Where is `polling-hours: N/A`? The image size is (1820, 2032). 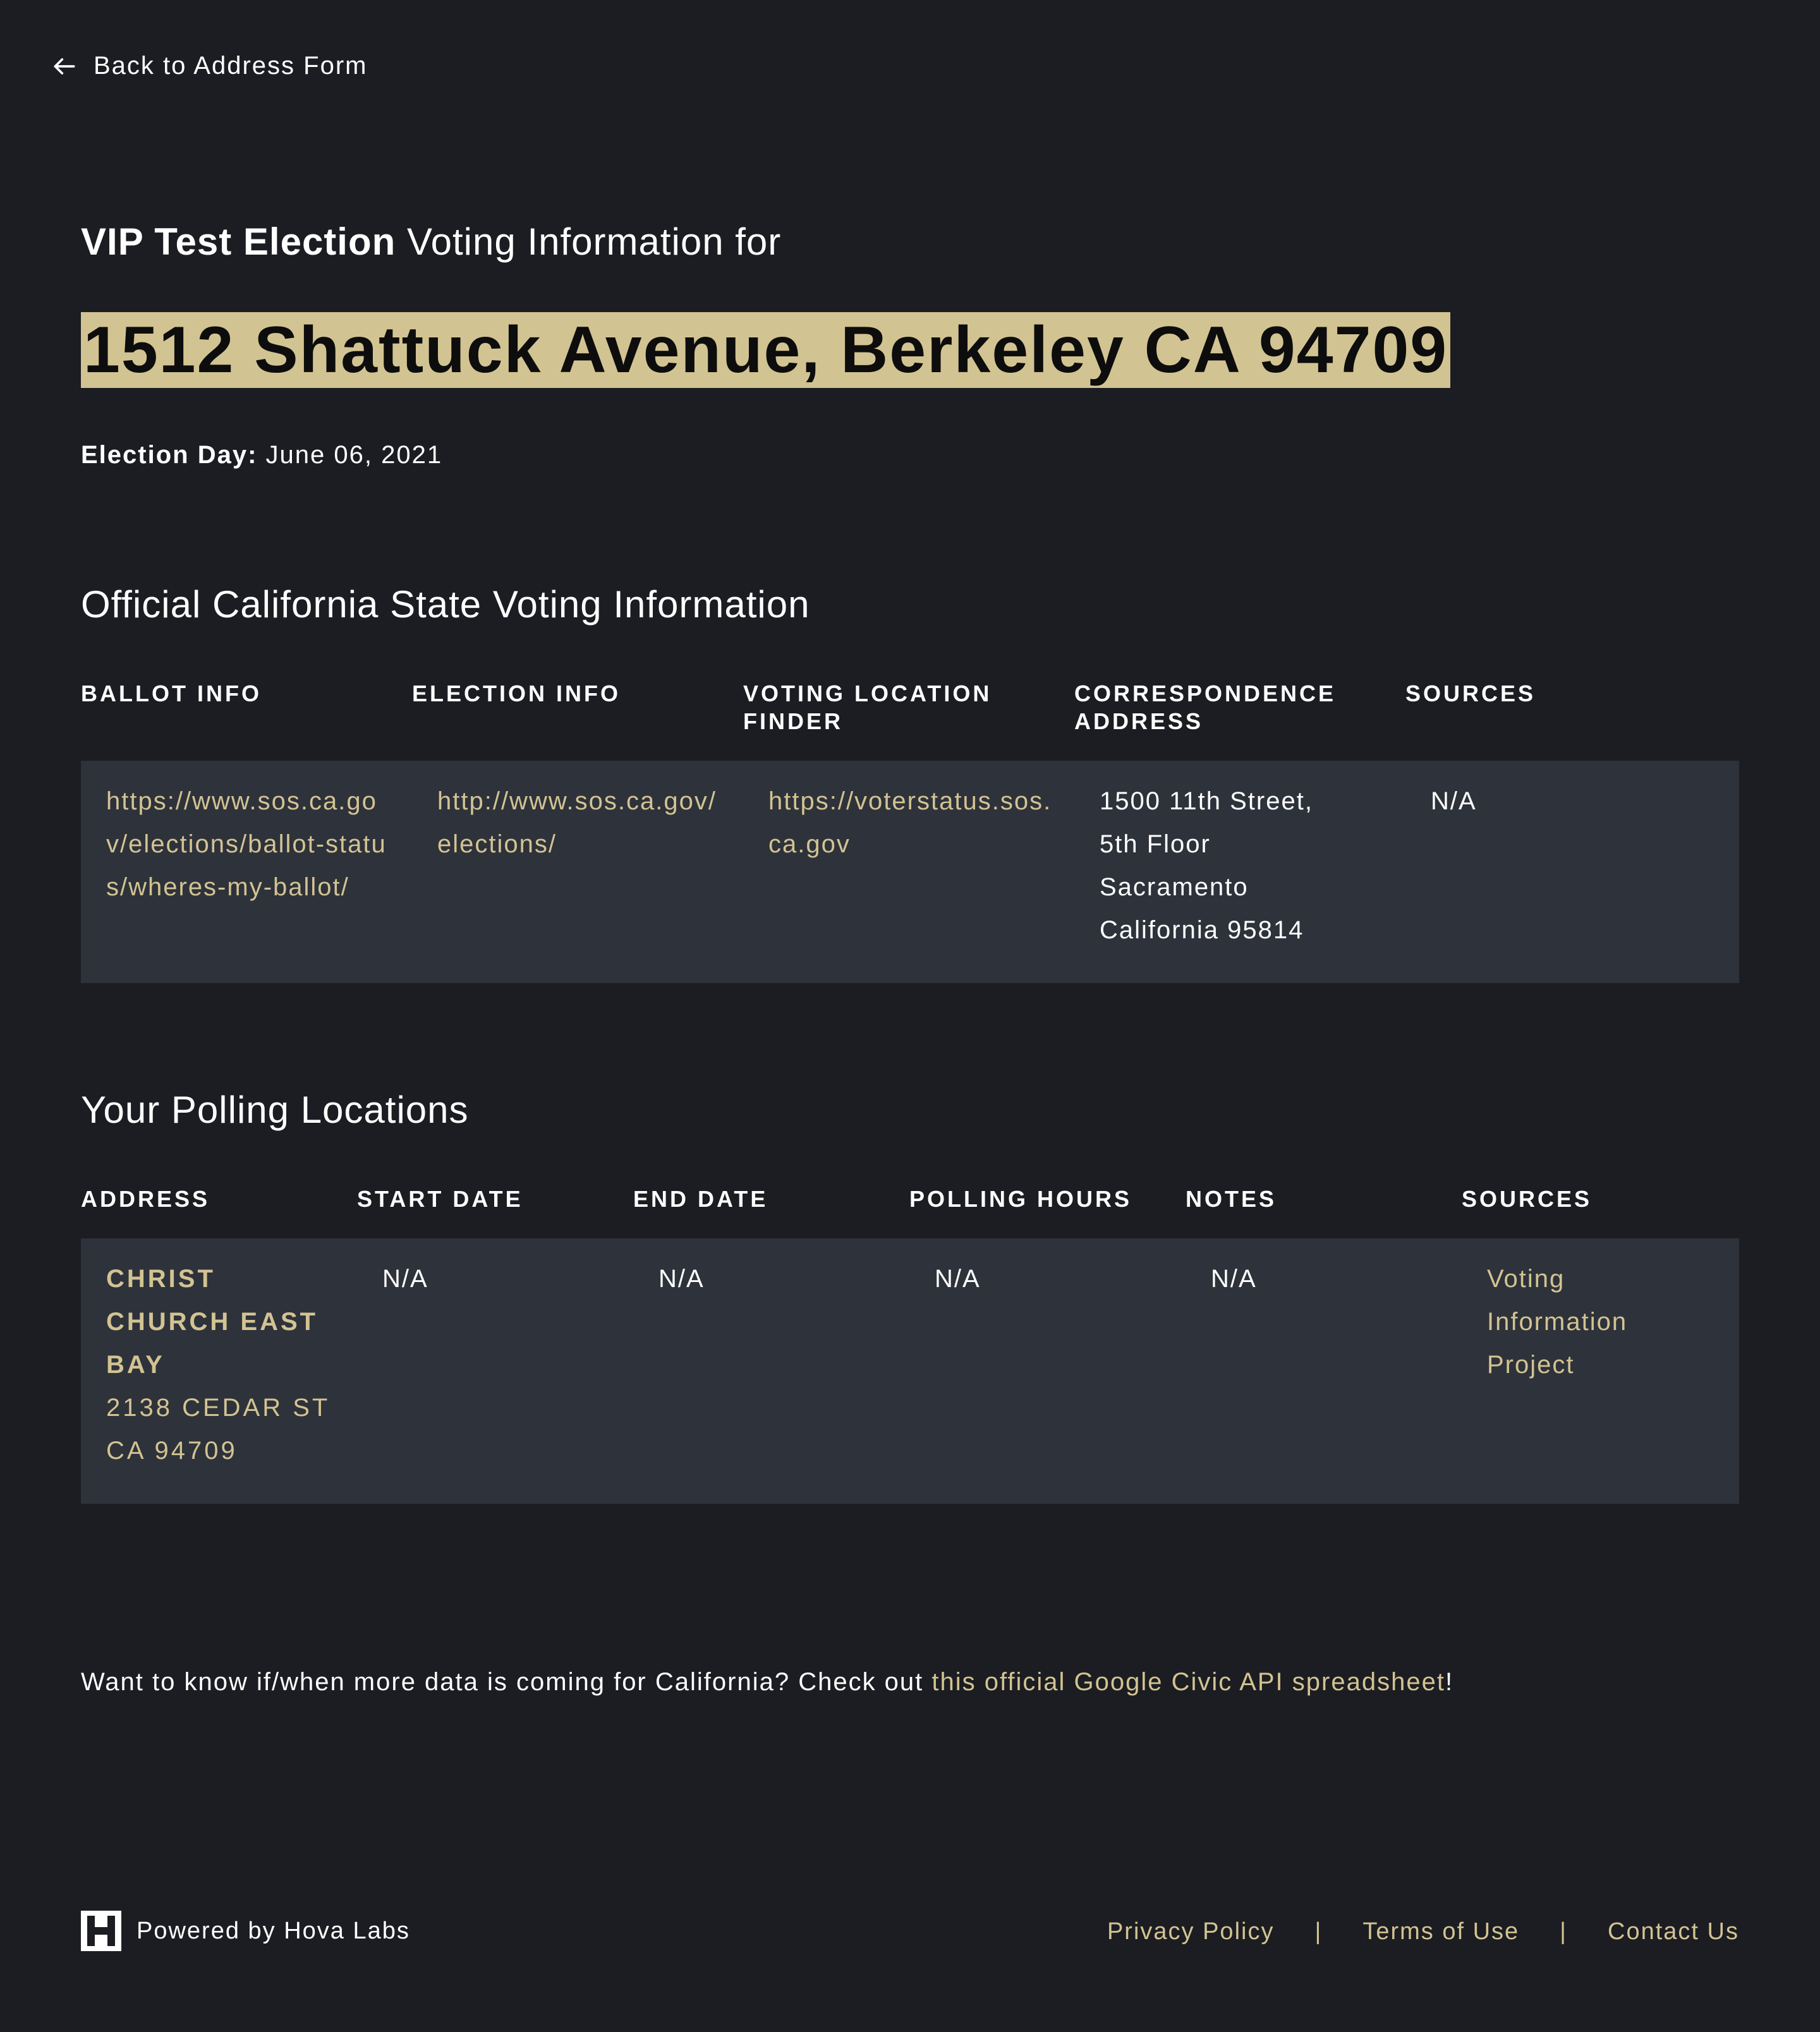 polling-hours: N/A is located at coordinates (958, 1279).